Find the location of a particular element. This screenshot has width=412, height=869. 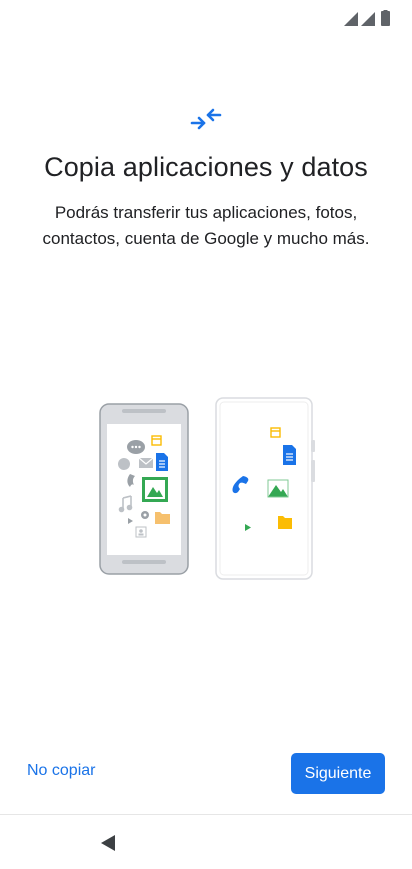

battery-icon is located at coordinates (385, 18).